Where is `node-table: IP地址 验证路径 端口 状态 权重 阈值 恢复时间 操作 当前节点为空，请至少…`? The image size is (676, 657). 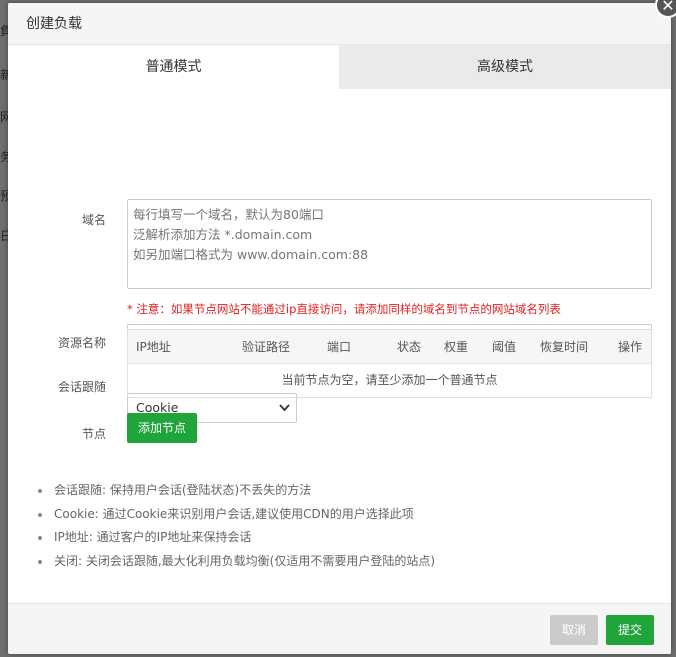
node-table: IP地址 验证路径 端口 状态 权重 阈值 恢复时间 操作 当前节点为空，请至少… is located at coordinates (389, 363).